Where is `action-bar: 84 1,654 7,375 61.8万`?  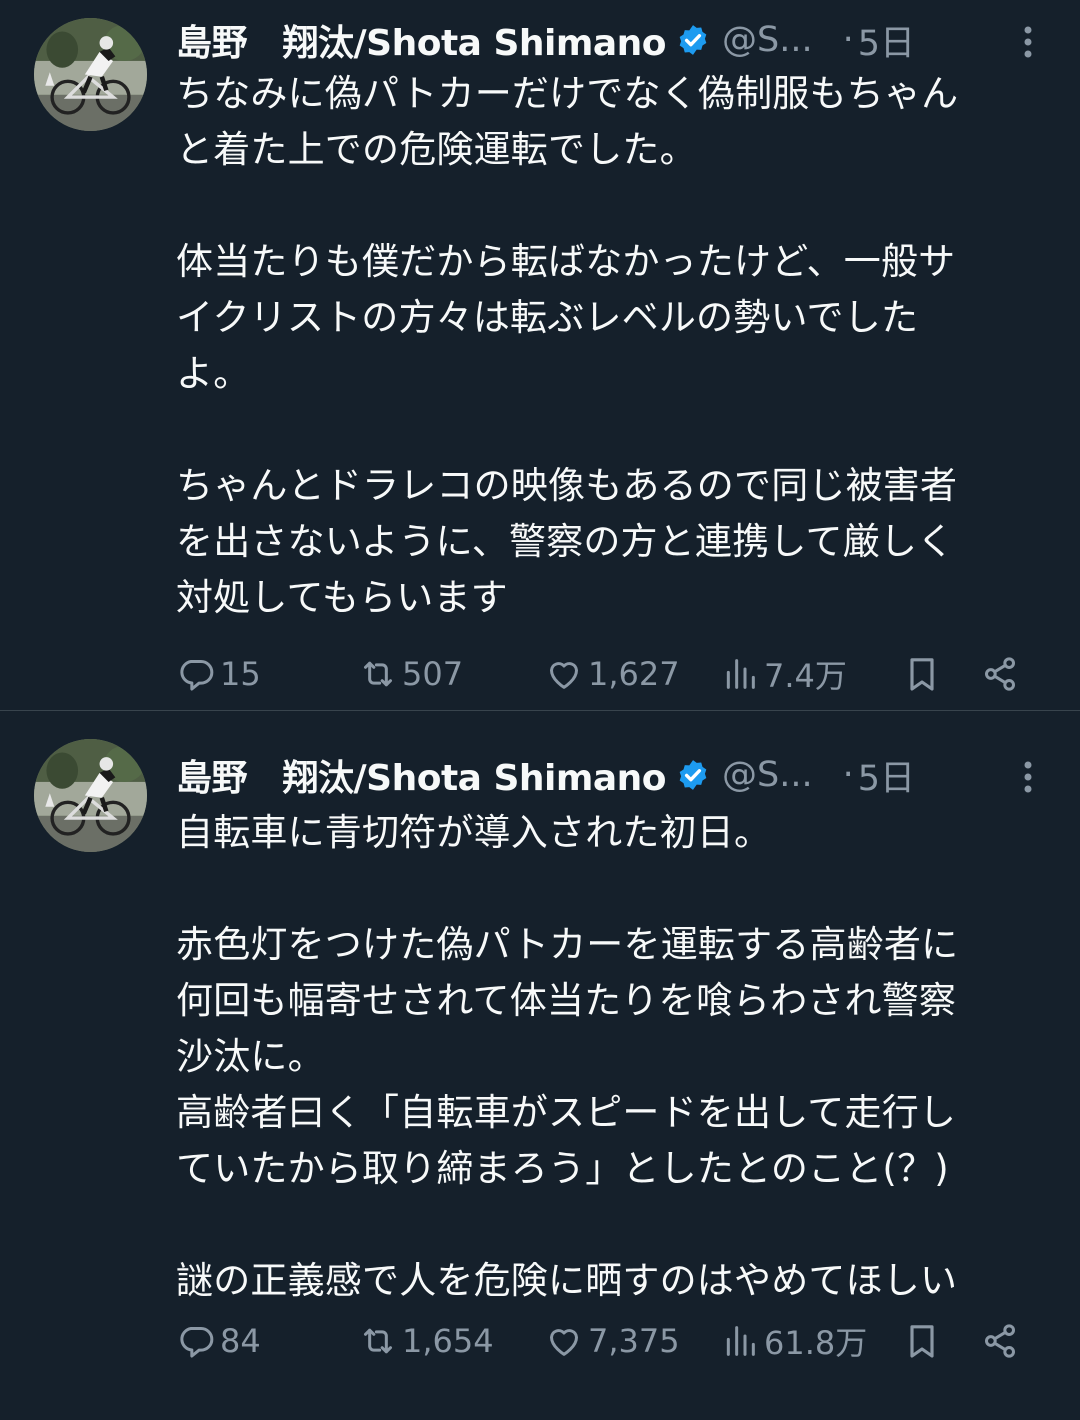
action-bar: 84 1,654 7,375 61.8万 is located at coordinates (600, 1341).